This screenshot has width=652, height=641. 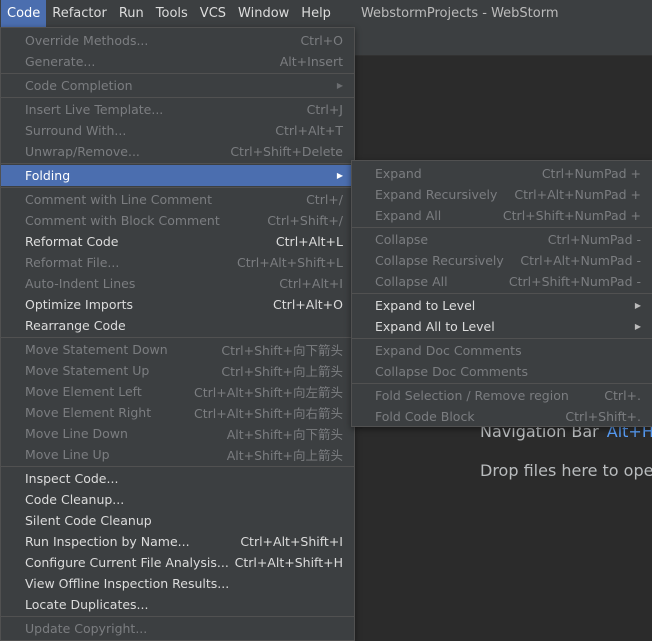 I want to click on menu-item-label: Fold Code Block, so click(x=425, y=416).